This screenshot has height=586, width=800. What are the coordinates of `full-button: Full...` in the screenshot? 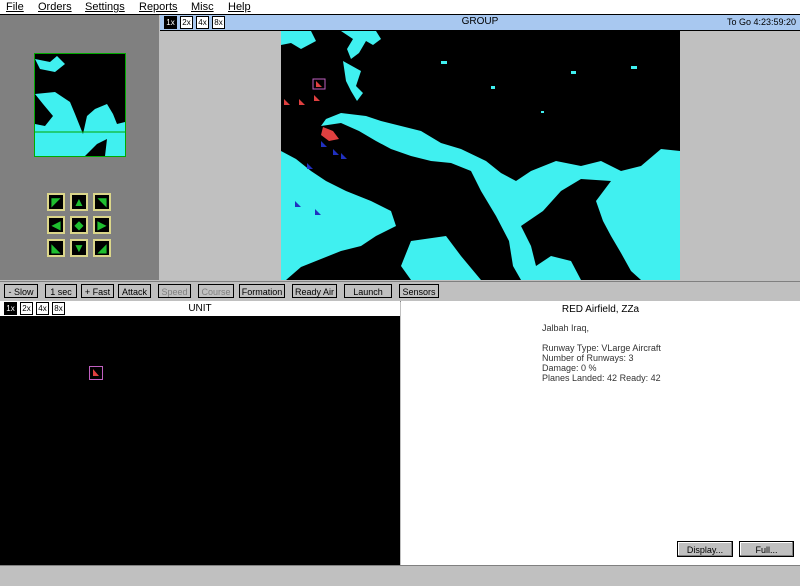 It's located at (766, 549).